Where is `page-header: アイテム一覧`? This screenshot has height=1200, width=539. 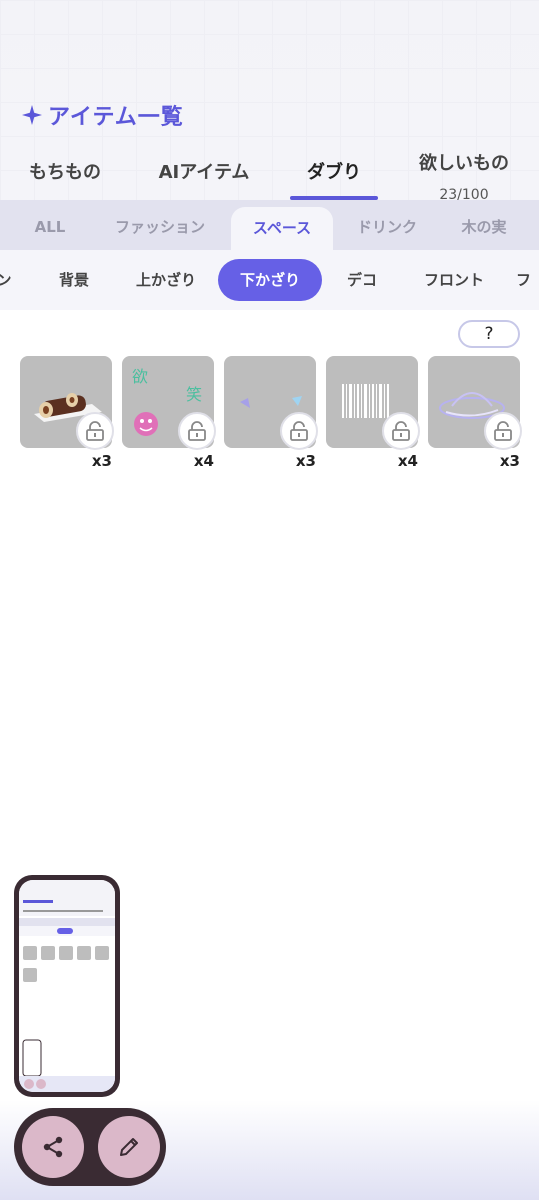
page-header: アイテム一覧 is located at coordinates (103, 115).